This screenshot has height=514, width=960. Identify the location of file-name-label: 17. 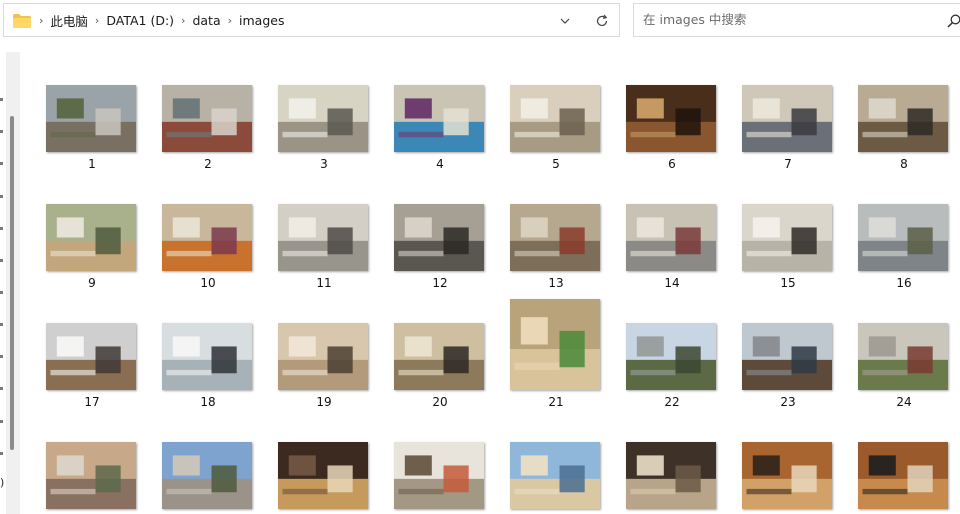
(92, 402).